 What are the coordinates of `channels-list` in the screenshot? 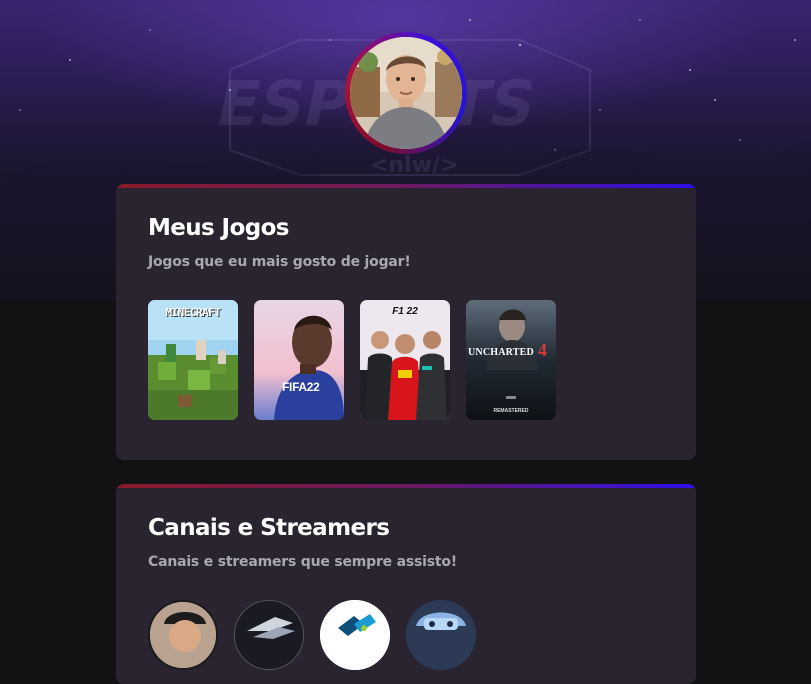 It's located at (312, 635).